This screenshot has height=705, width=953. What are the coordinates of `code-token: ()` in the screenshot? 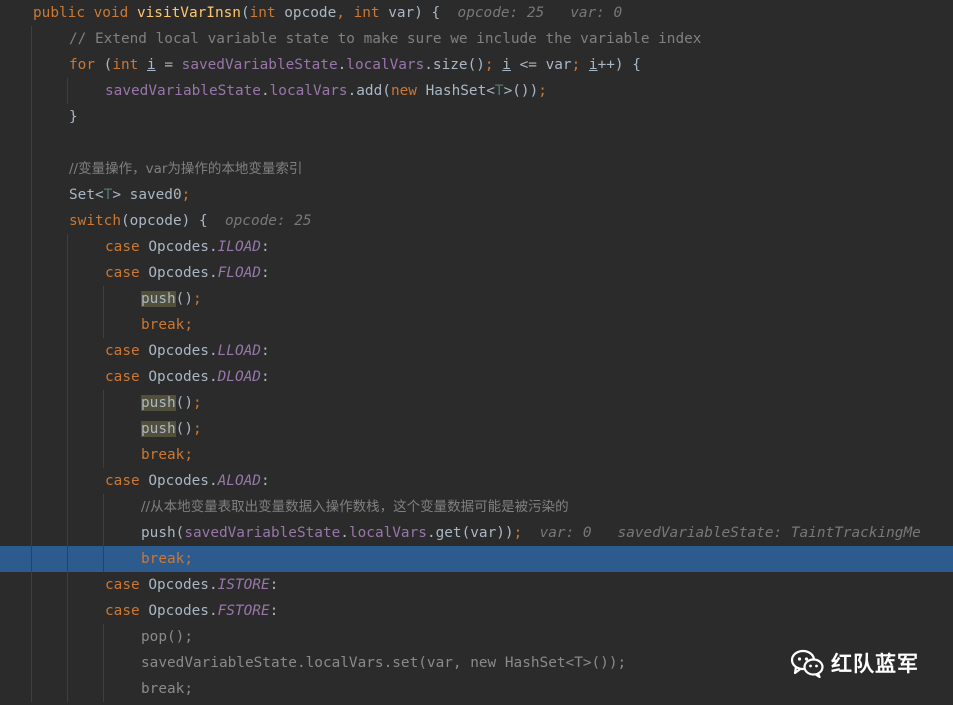 It's located at (184, 429).